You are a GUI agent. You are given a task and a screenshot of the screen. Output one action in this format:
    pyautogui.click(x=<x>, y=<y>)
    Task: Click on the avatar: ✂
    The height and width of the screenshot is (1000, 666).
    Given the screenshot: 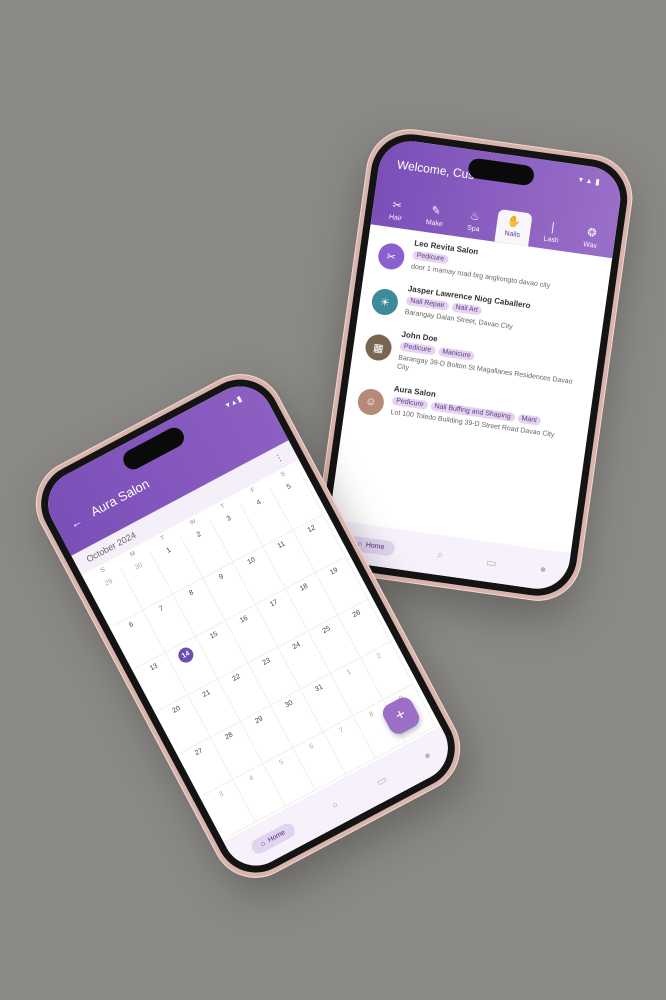 What is the action you would take?
    pyautogui.click(x=391, y=256)
    